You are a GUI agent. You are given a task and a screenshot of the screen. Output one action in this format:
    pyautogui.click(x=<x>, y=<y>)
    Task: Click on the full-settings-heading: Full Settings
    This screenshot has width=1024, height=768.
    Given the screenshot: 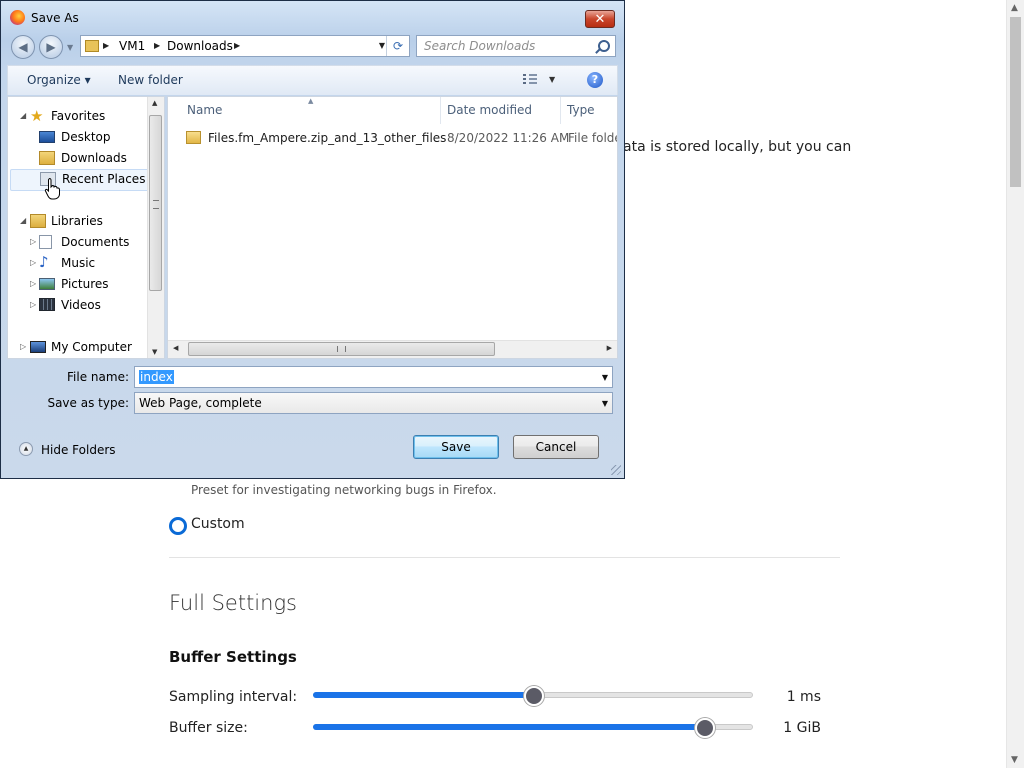 What is the action you would take?
    pyautogui.click(x=233, y=603)
    